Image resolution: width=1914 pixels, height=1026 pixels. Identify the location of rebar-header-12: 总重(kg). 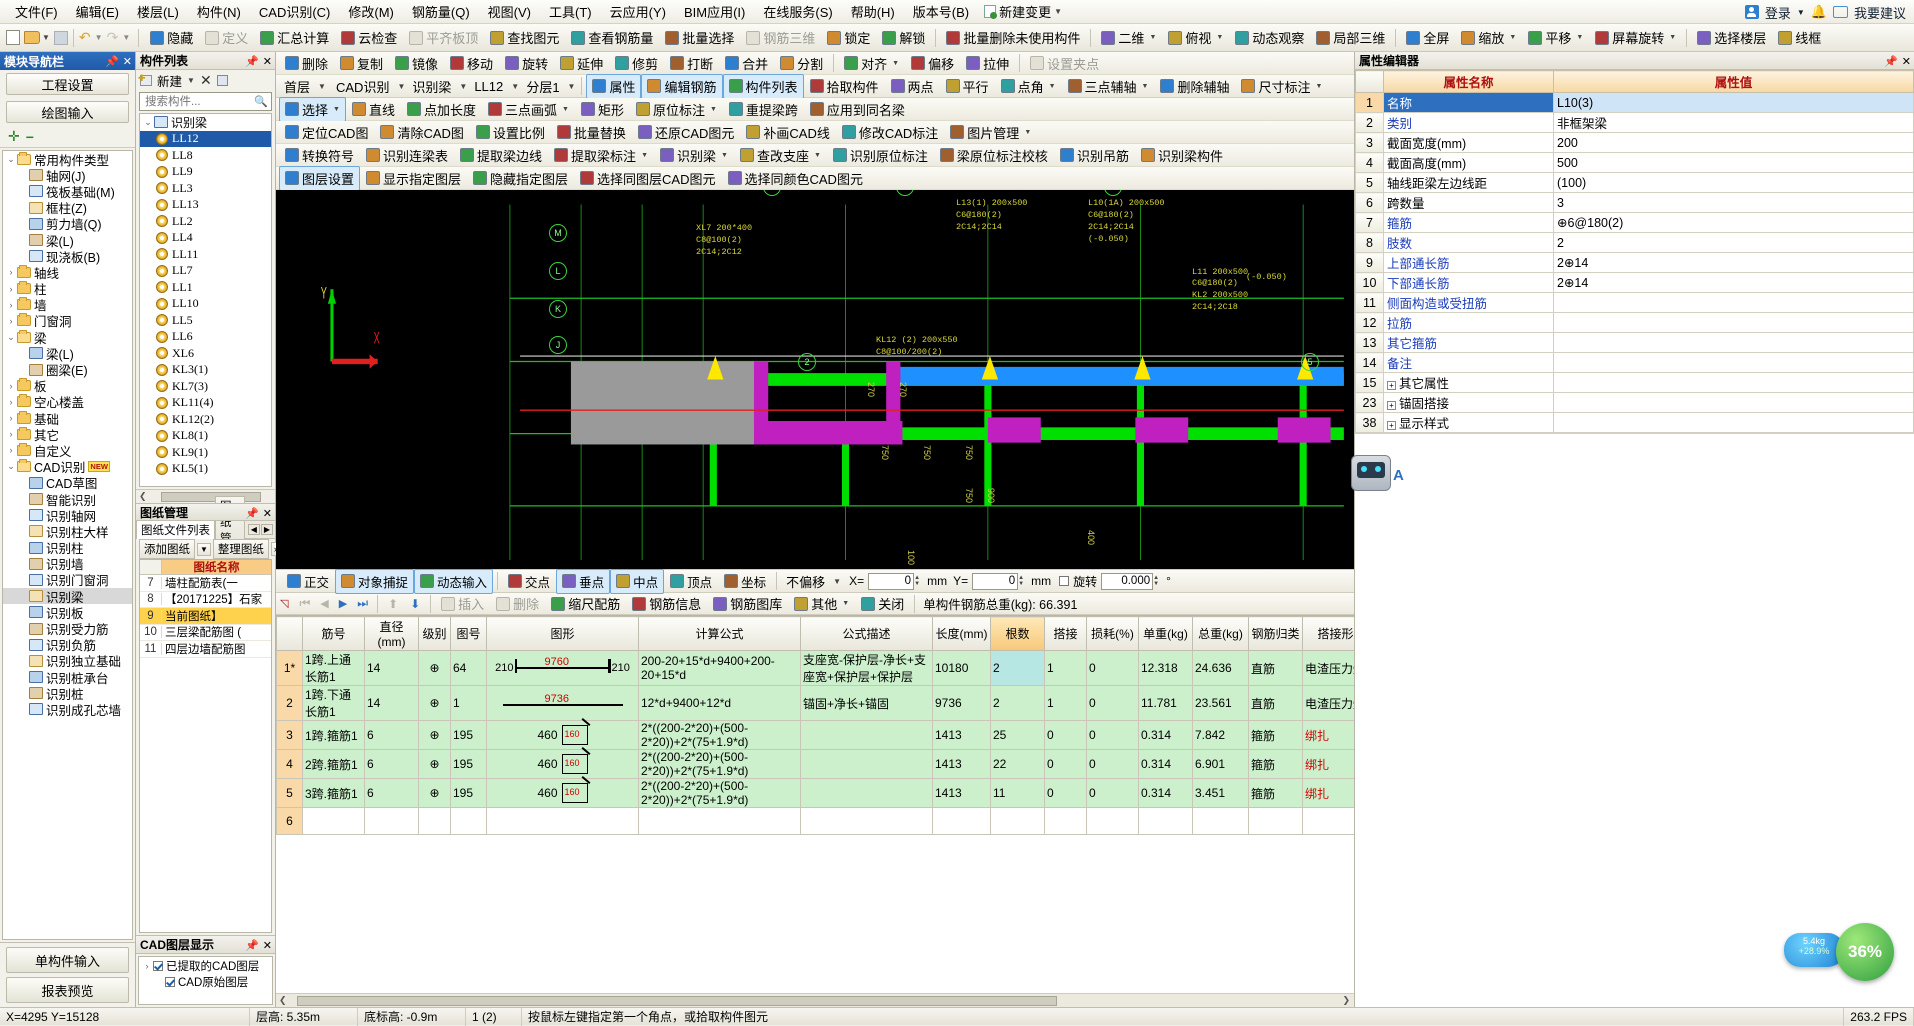
(1220, 633).